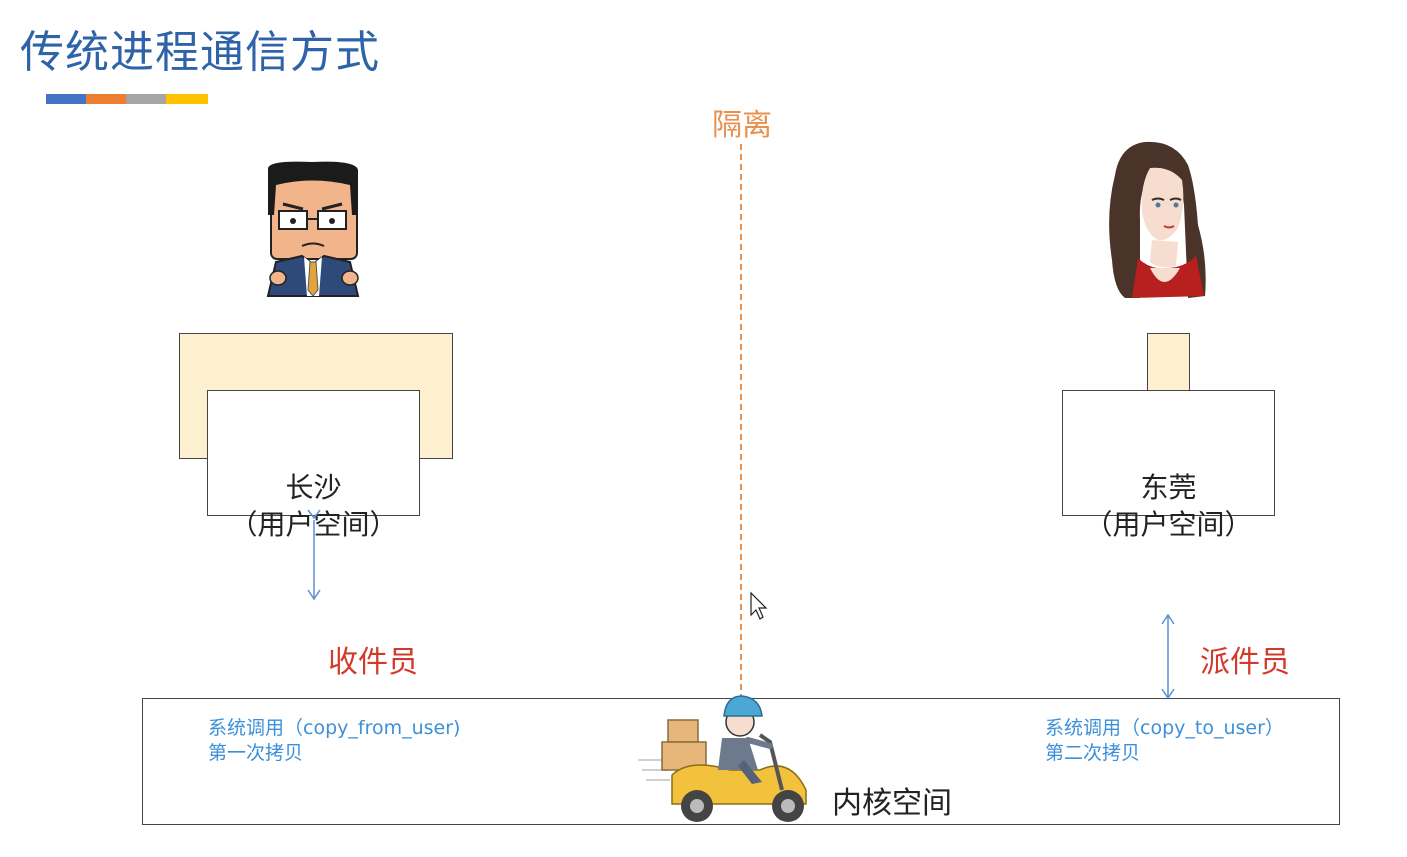 The width and height of the screenshot is (1407, 857). Describe the element at coordinates (314, 555) in the screenshot. I see `left-arrow` at that location.